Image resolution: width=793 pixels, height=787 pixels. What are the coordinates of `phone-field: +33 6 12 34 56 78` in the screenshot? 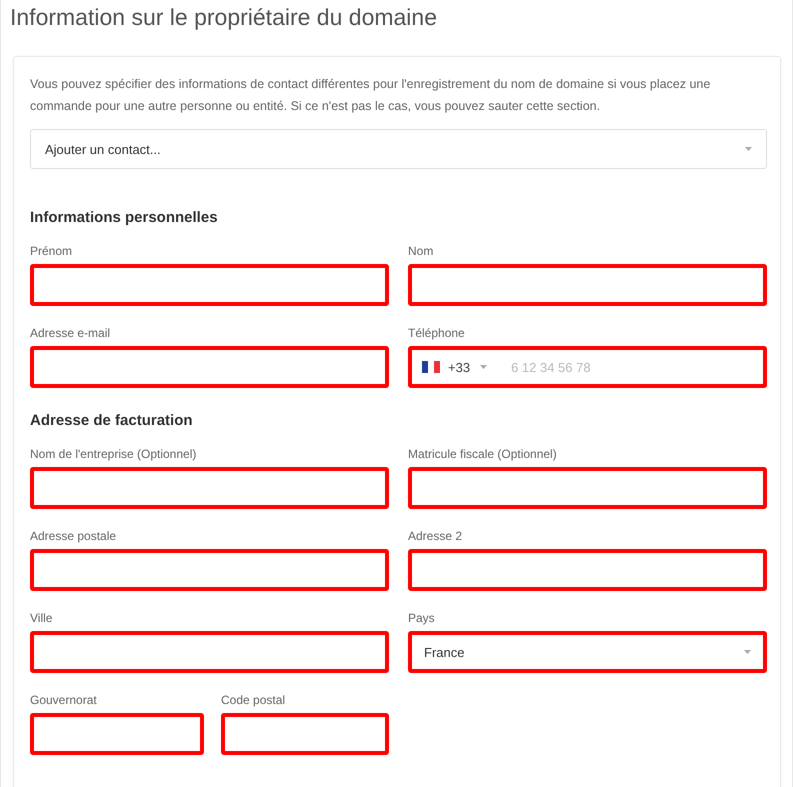 It's located at (587, 367).